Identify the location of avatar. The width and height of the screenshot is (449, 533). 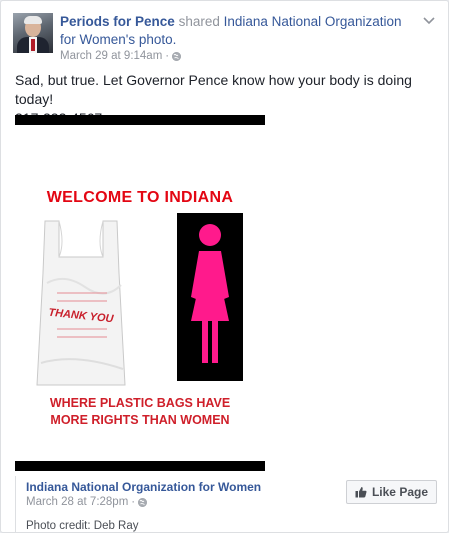
(33, 33).